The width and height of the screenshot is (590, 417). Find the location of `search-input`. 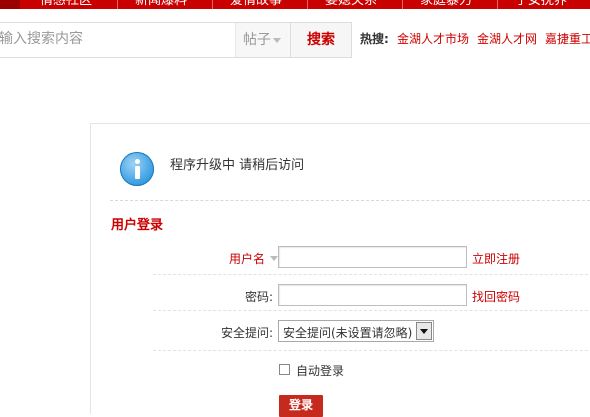

search-input is located at coordinates (116, 39).